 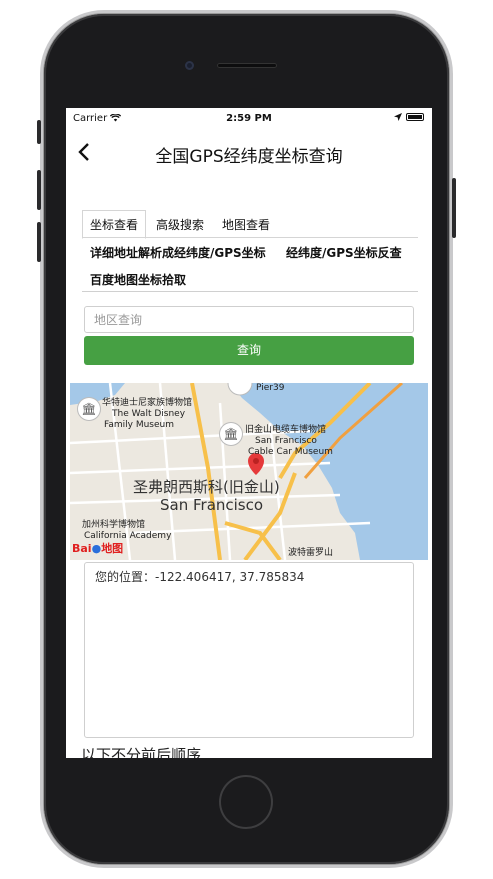 What do you see at coordinates (249, 650) in the screenshot?
I see `result-textarea: 您的位置：-122.406417, 37.785834` at bounding box center [249, 650].